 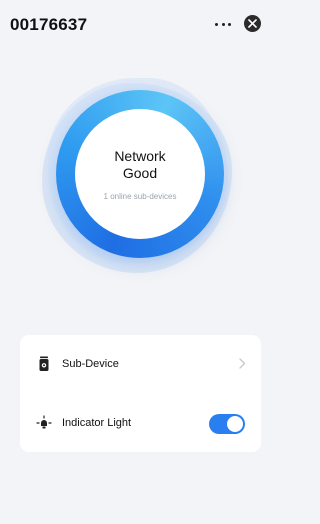 What do you see at coordinates (140, 155) in the screenshot?
I see `network-label: Network` at bounding box center [140, 155].